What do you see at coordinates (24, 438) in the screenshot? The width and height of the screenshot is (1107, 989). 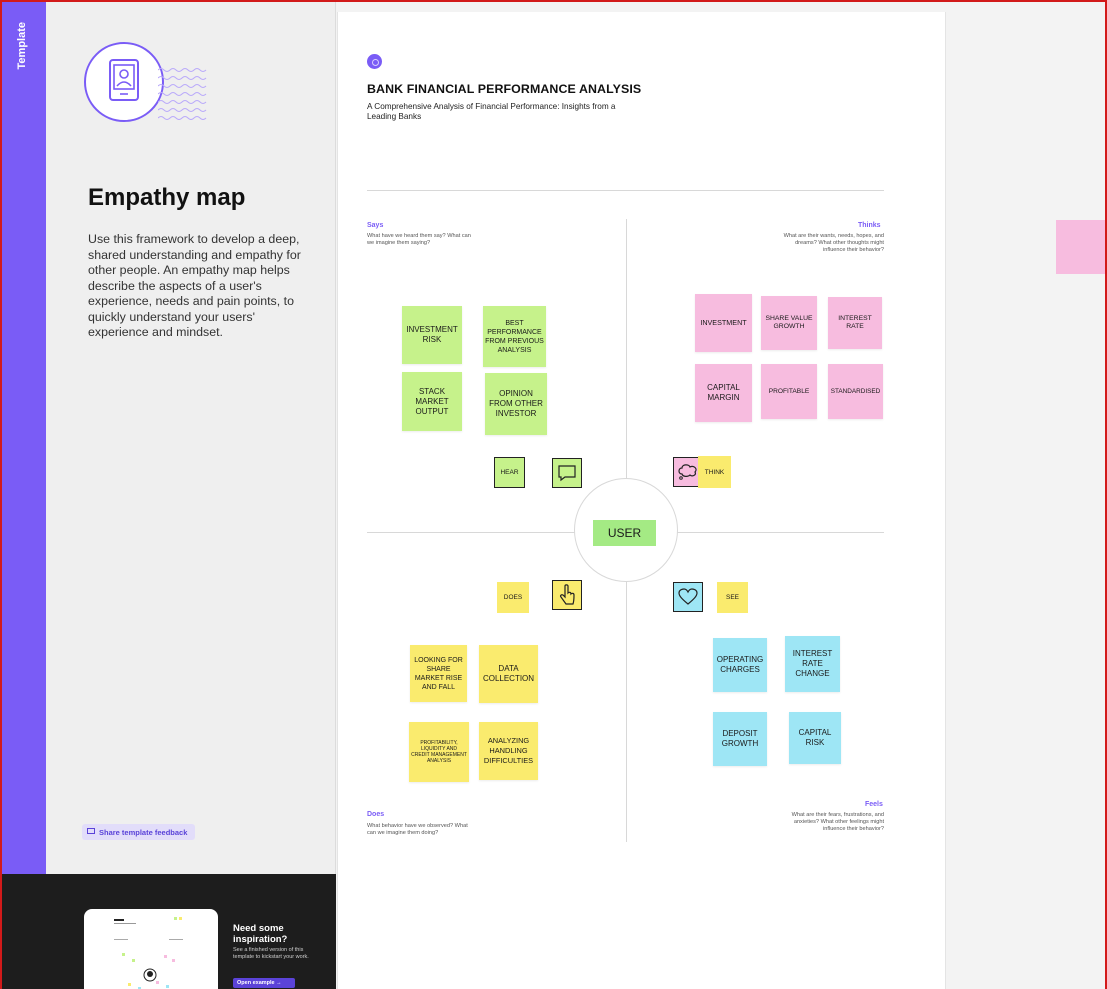 I see `template-strip: Template` at bounding box center [24, 438].